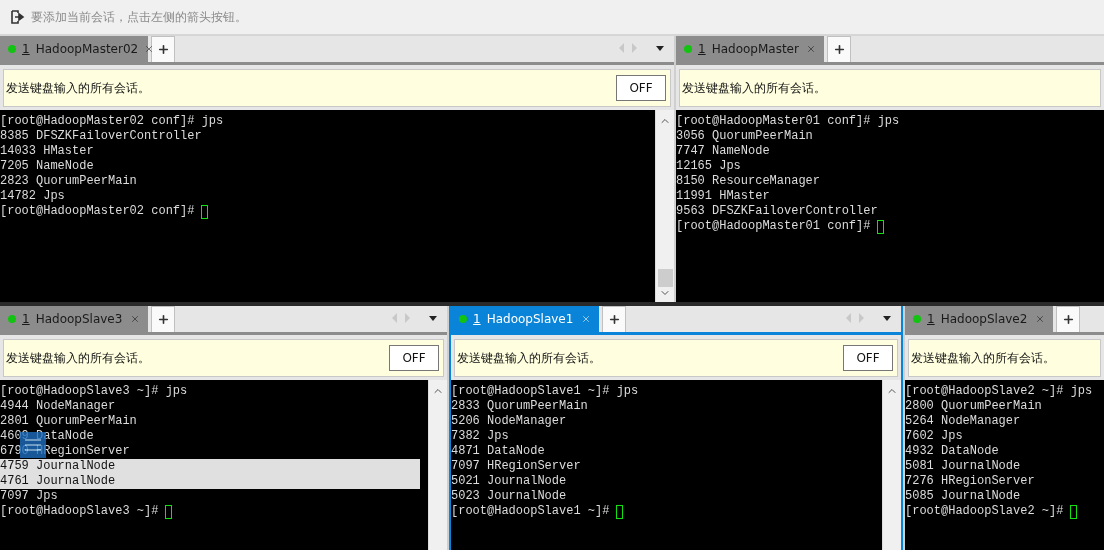 Image resolution: width=1104 pixels, height=550 pixels. I want to click on terminal-line: 4944 NodeManager, so click(58, 406).